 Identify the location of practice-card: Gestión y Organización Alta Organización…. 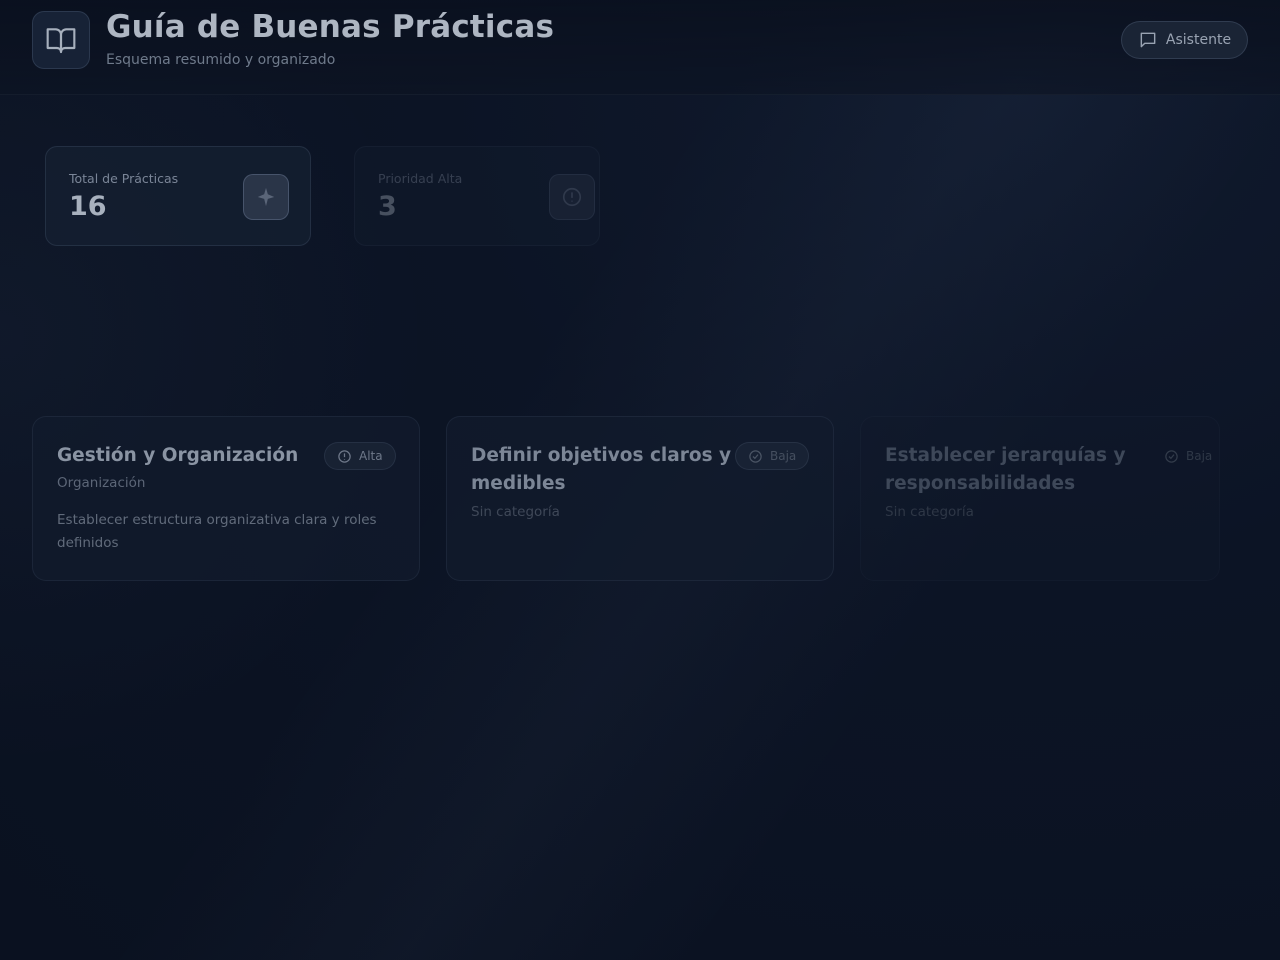
(226, 498).